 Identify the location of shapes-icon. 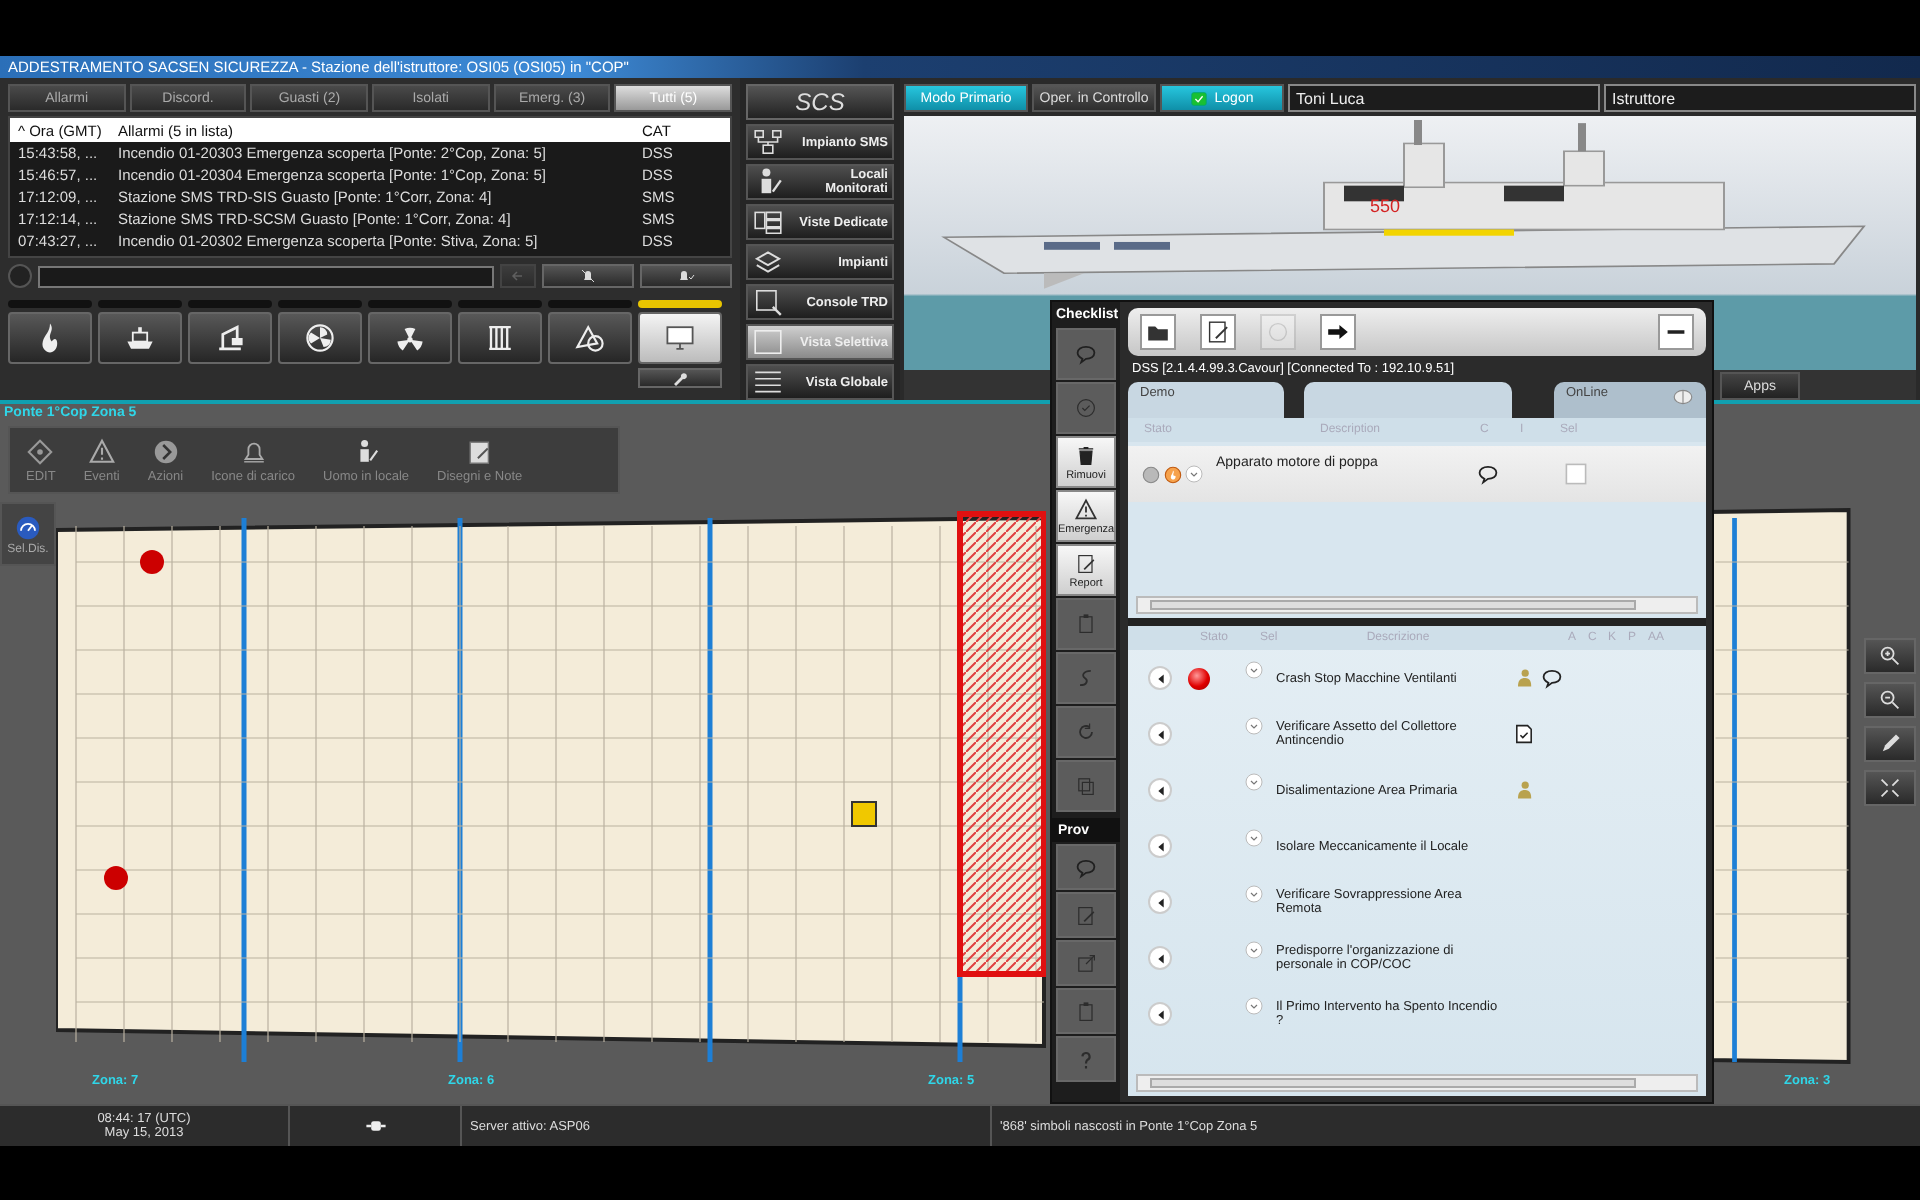
(590, 338).